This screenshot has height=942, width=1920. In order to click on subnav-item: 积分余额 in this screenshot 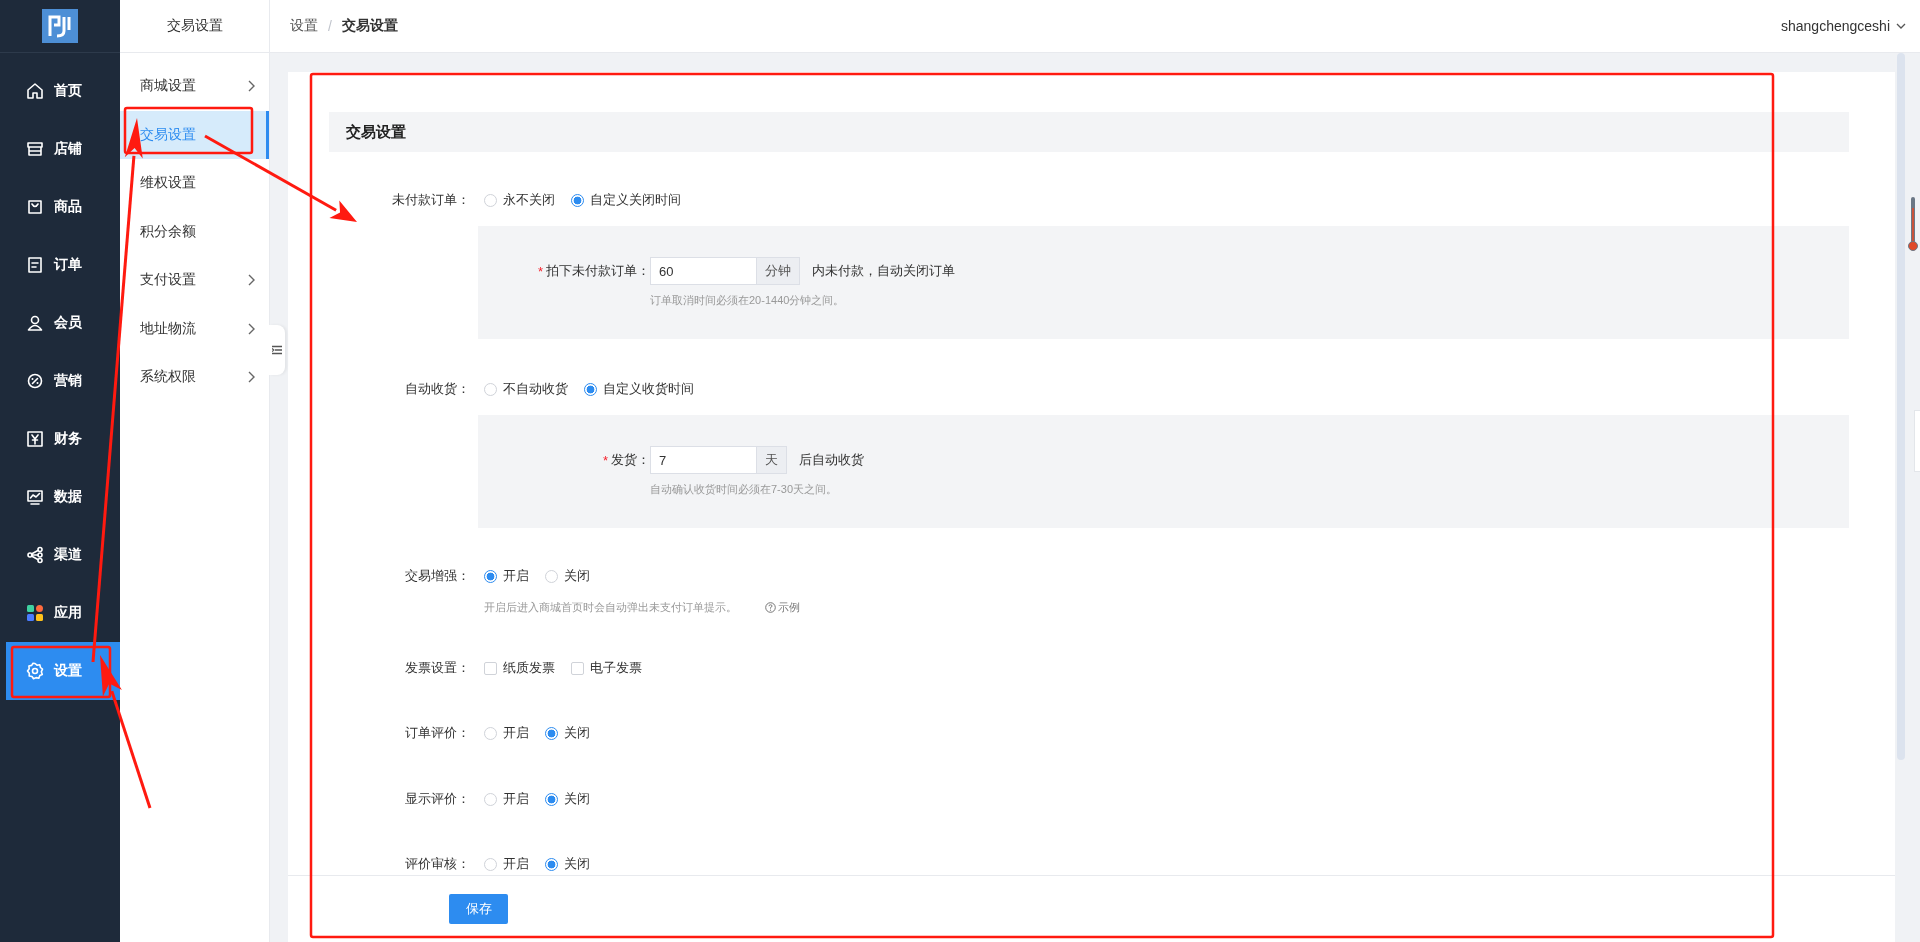, I will do `click(194, 231)`.